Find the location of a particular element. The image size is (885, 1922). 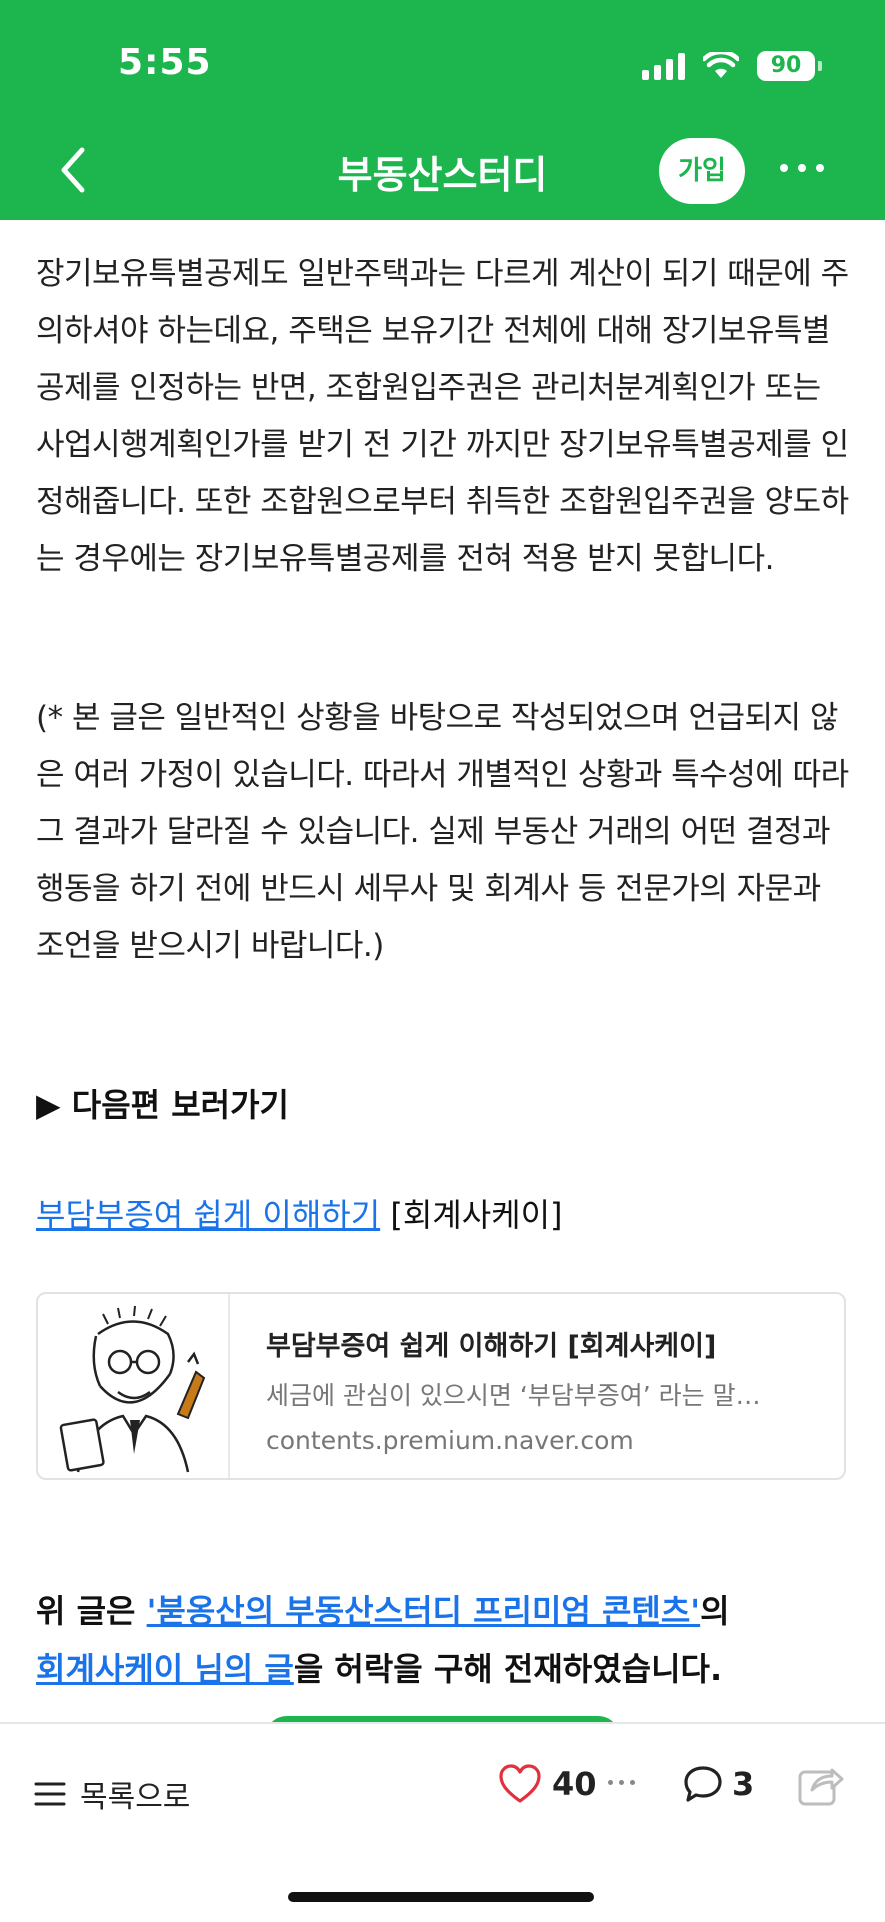

cellular-signal-icon is located at coordinates (663, 66).